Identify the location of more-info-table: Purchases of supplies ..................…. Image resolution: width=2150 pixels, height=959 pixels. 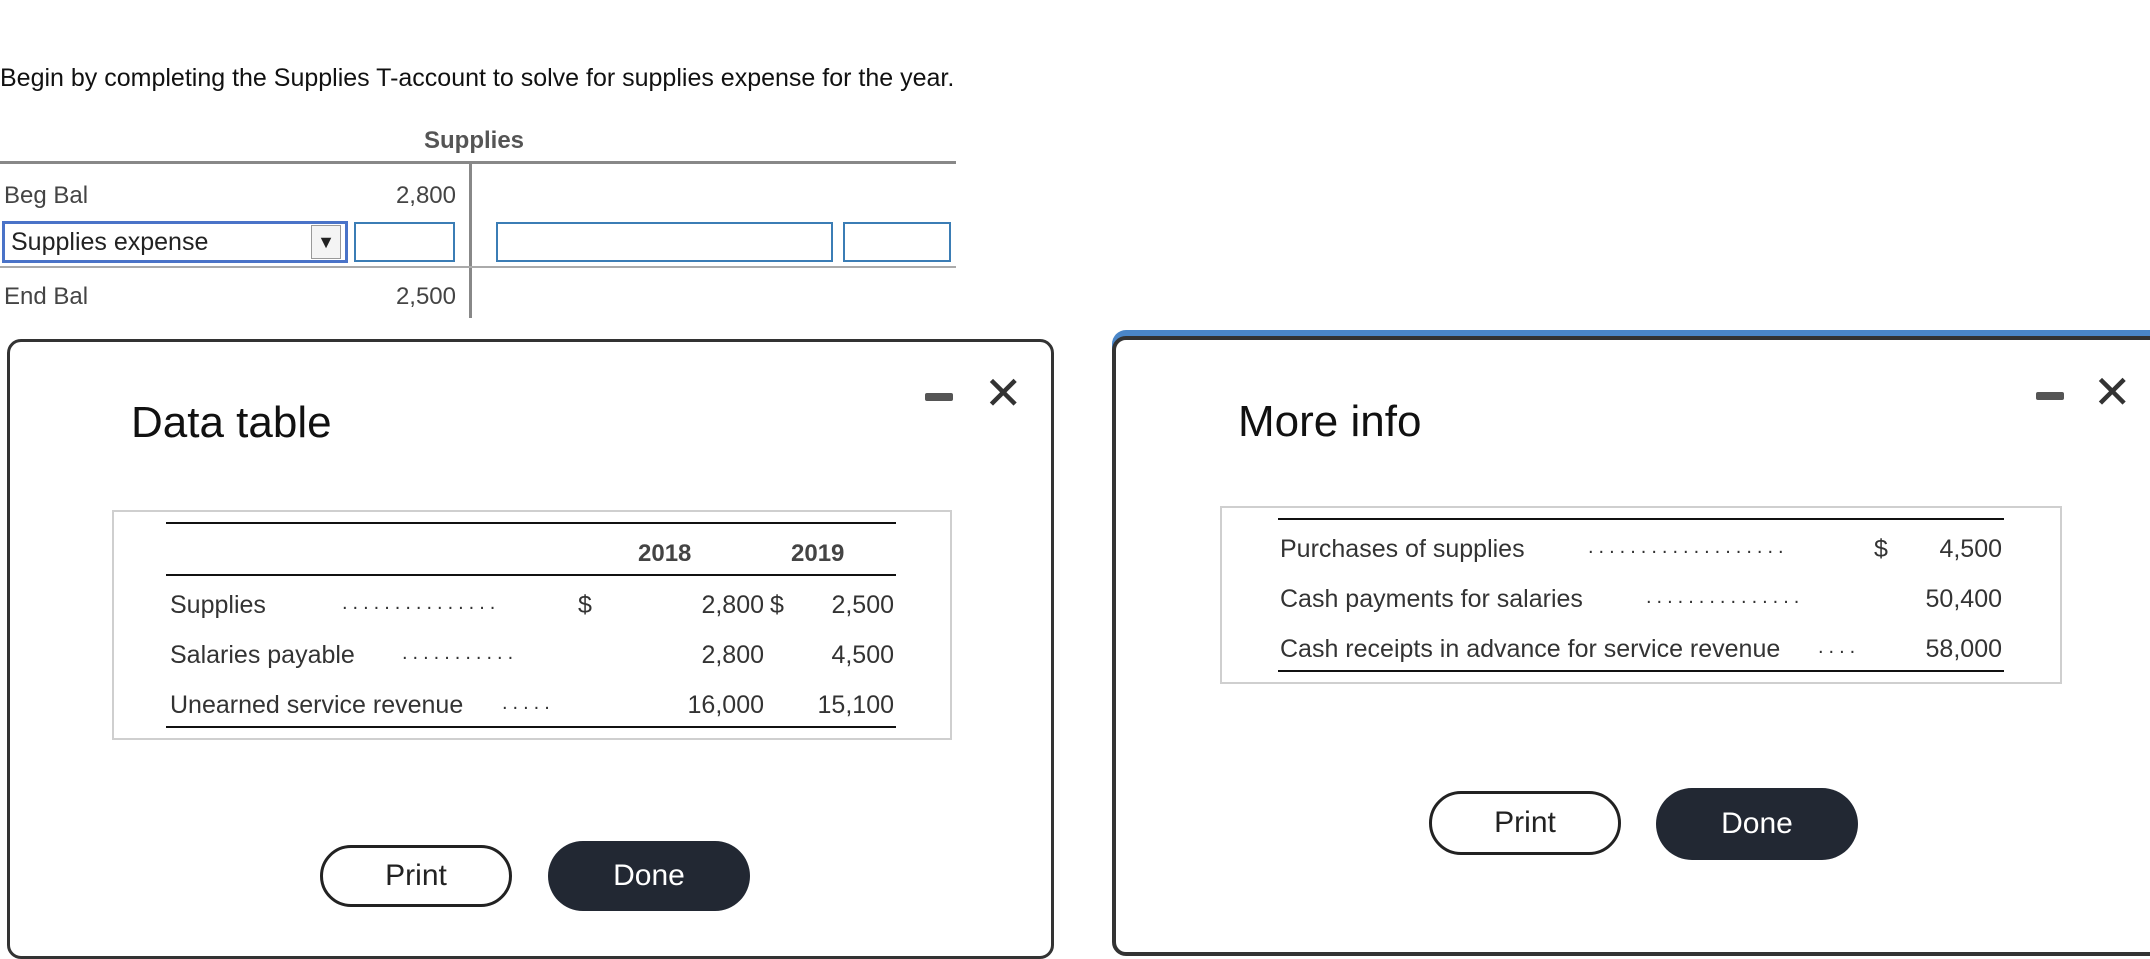
(1641, 595).